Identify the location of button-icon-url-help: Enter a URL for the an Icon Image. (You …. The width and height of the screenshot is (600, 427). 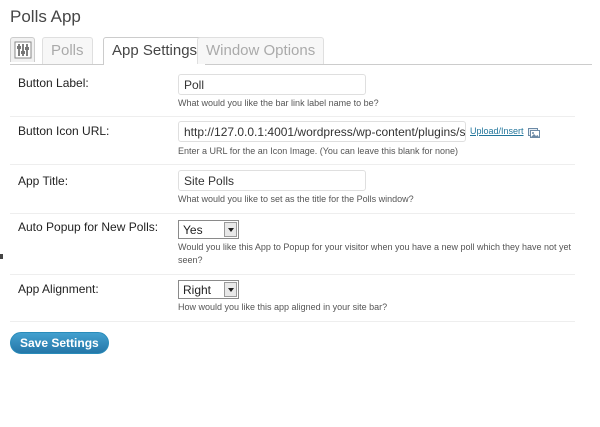
(318, 151).